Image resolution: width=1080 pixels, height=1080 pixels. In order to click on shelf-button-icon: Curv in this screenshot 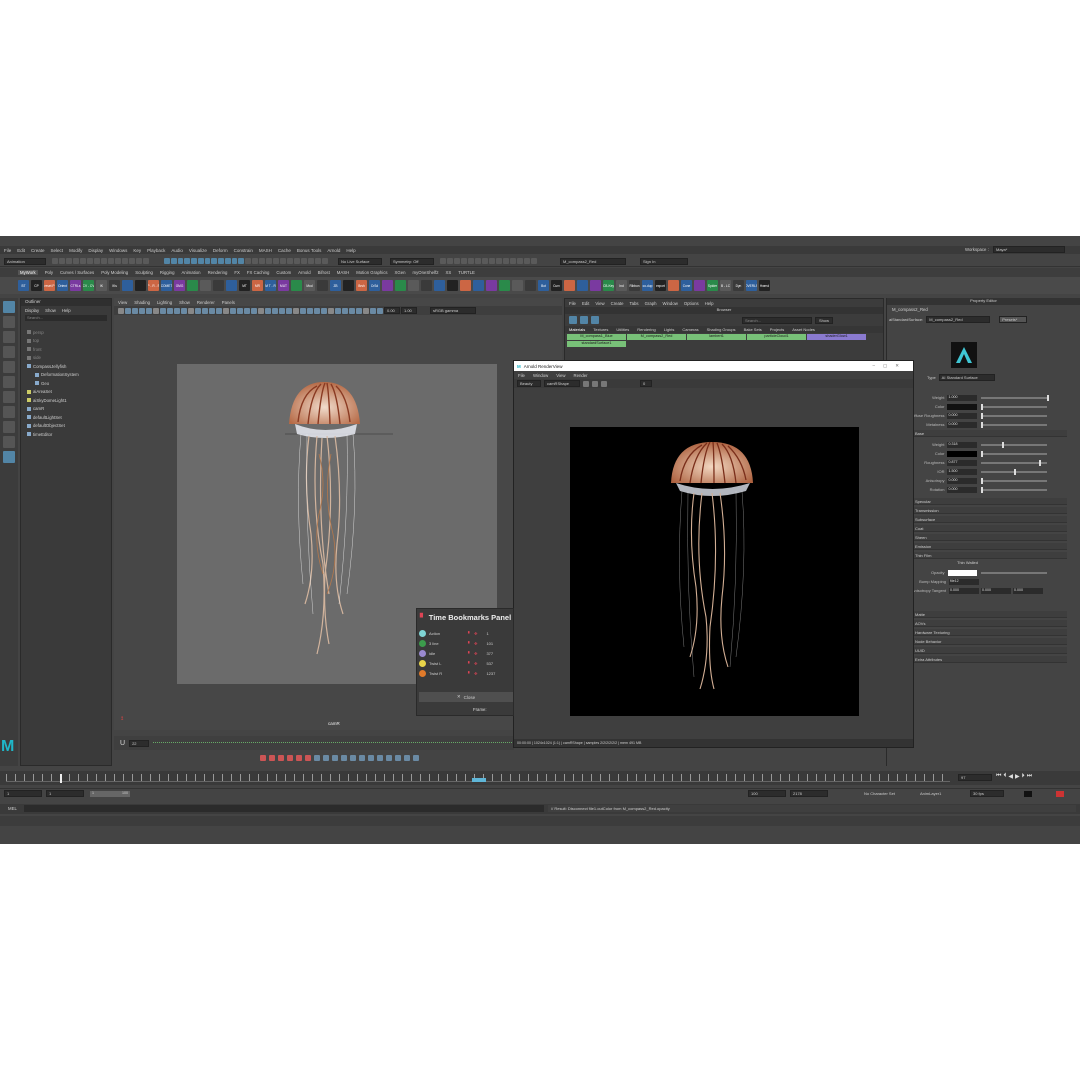, I will do `click(556, 285)`.